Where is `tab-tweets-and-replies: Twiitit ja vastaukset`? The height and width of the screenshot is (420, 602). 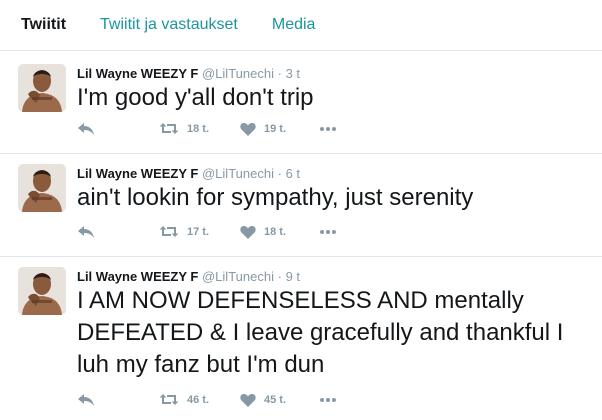
tab-tweets-and-replies: Twiitit ja vastaukset is located at coordinates (169, 25).